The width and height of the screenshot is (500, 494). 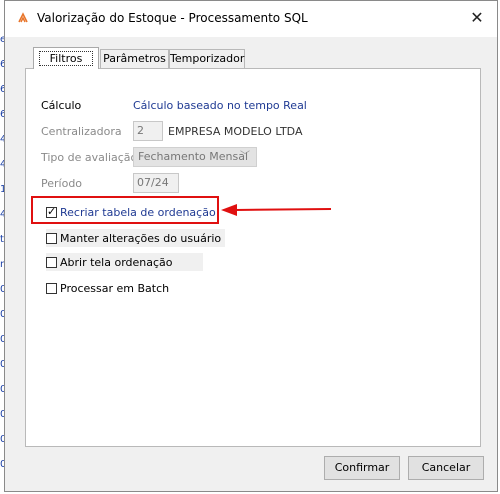 I want to click on periodo-field: 07/24, so click(x=156, y=183).